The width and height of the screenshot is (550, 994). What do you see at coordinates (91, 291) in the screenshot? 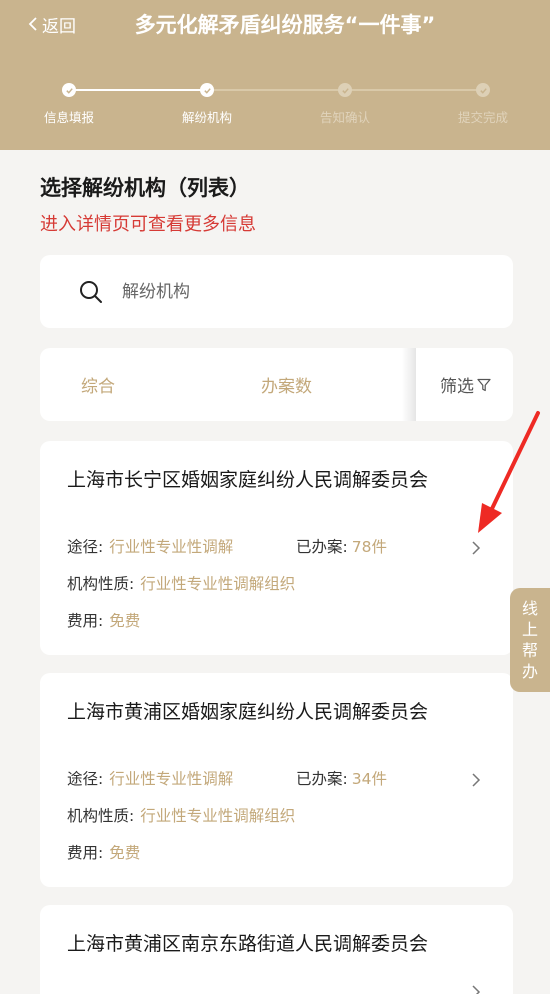
I see `search-icon` at bounding box center [91, 291].